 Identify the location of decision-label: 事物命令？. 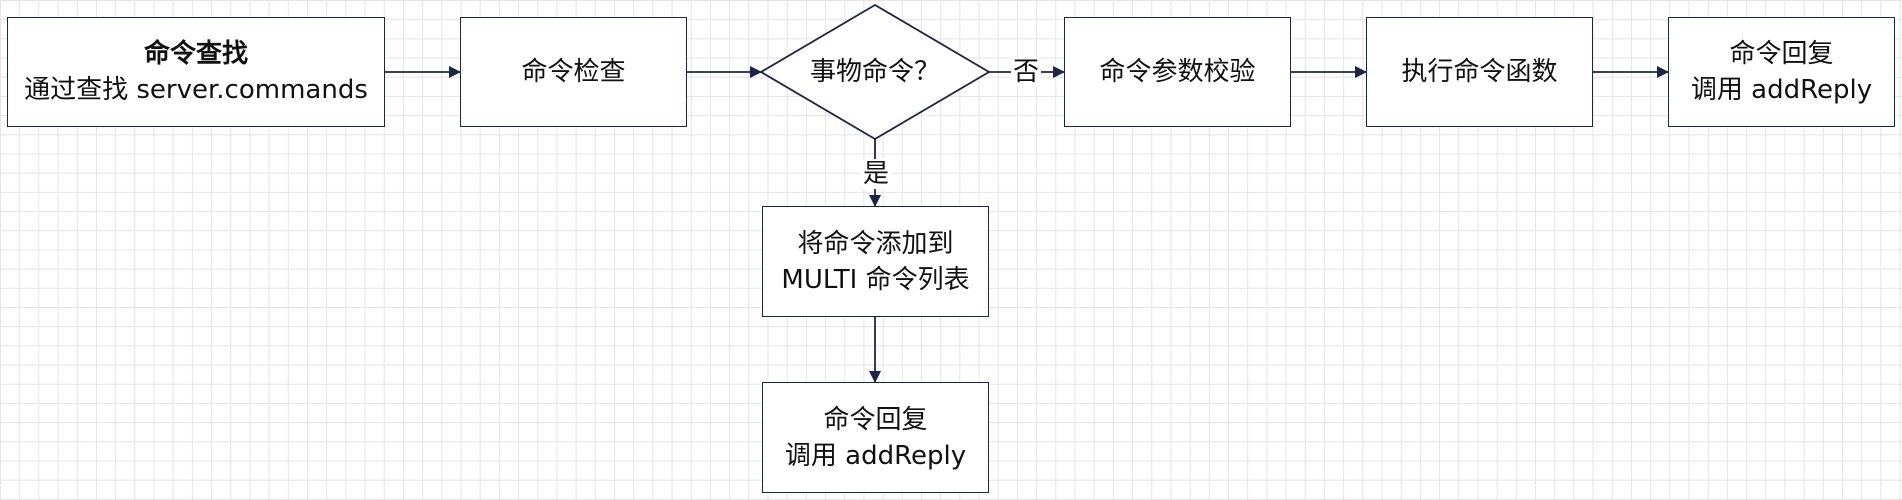
(874, 72).